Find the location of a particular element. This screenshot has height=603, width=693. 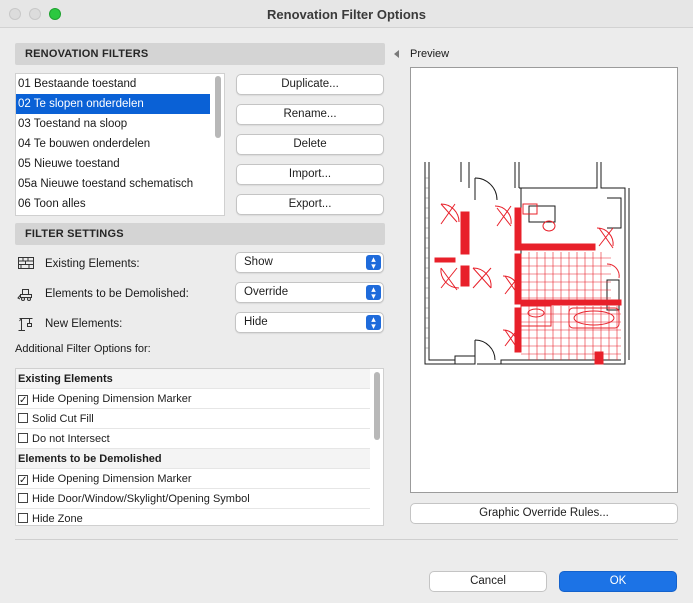

group-demolished-elements: Elements to be Demolished is located at coordinates (193, 459).